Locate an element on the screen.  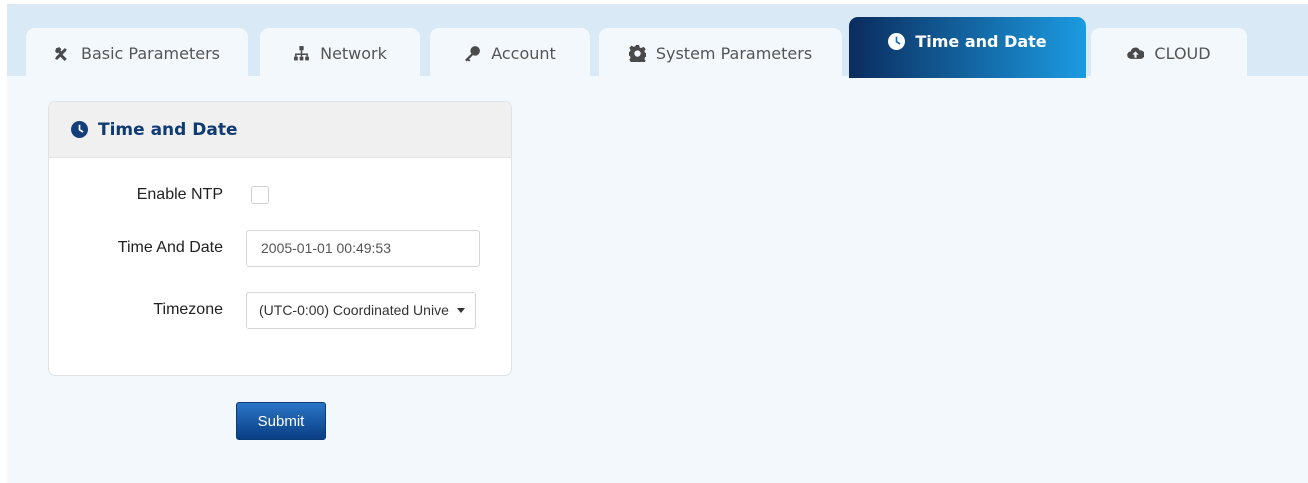
gear-icon is located at coordinates (637, 53).